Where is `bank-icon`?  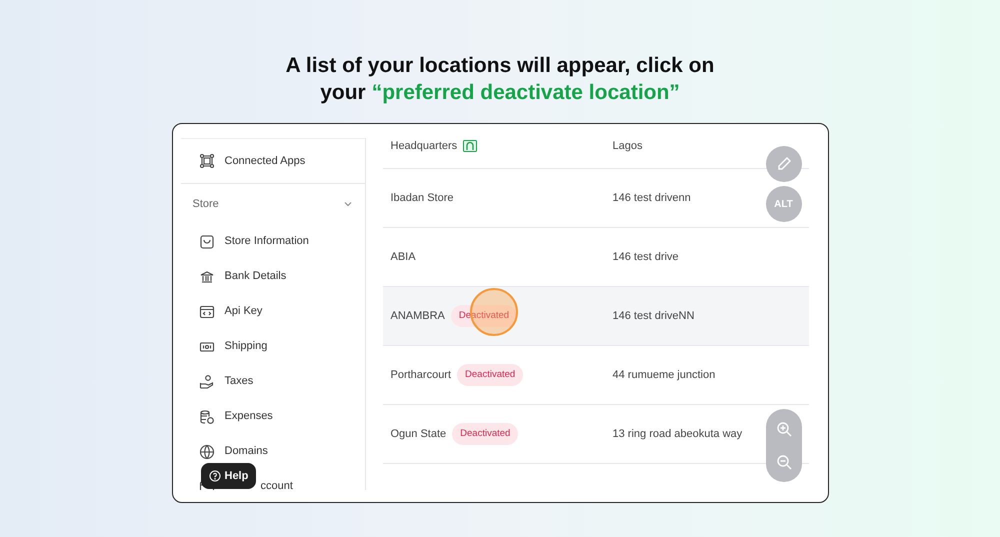
bank-icon is located at coordinates (206, 276).